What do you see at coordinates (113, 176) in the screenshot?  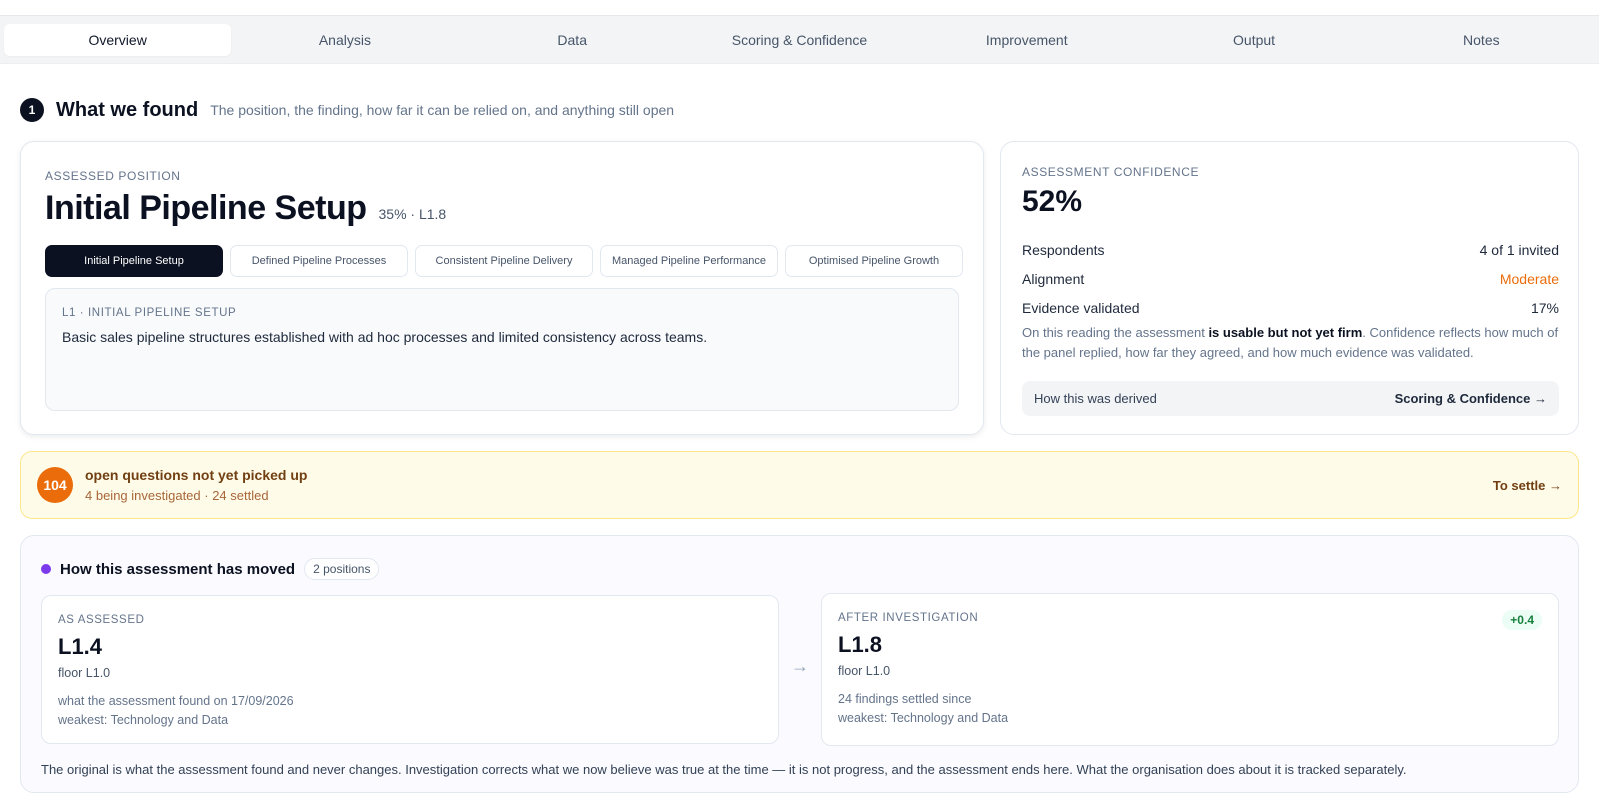 I see `assessed-position-label: ASSESSED POSITION` at bounding box center [113, 176].